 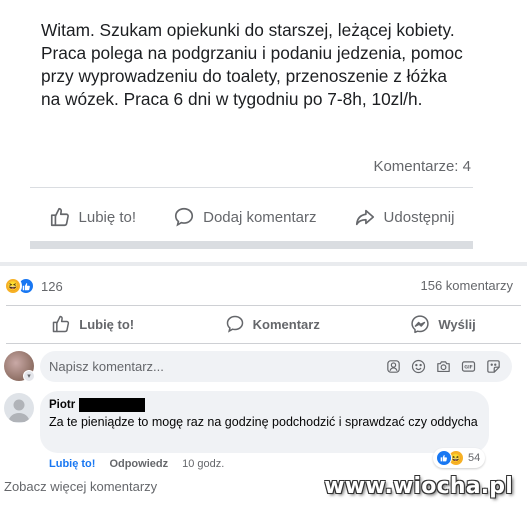 I want to click on post-share-button: Udostępnij, so click(x=404, y=217).